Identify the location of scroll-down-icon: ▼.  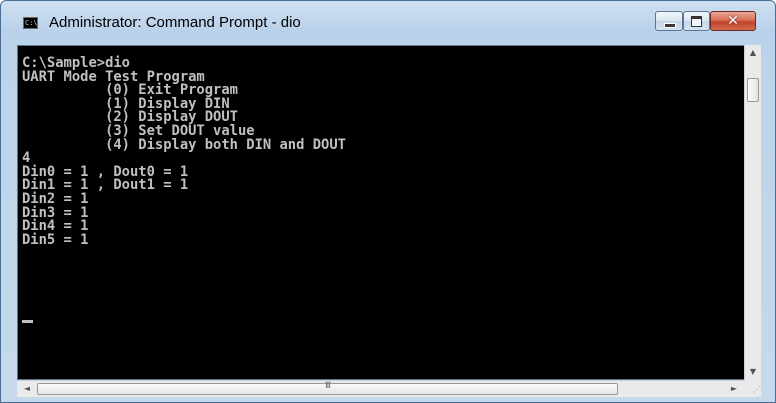
(753, 372).